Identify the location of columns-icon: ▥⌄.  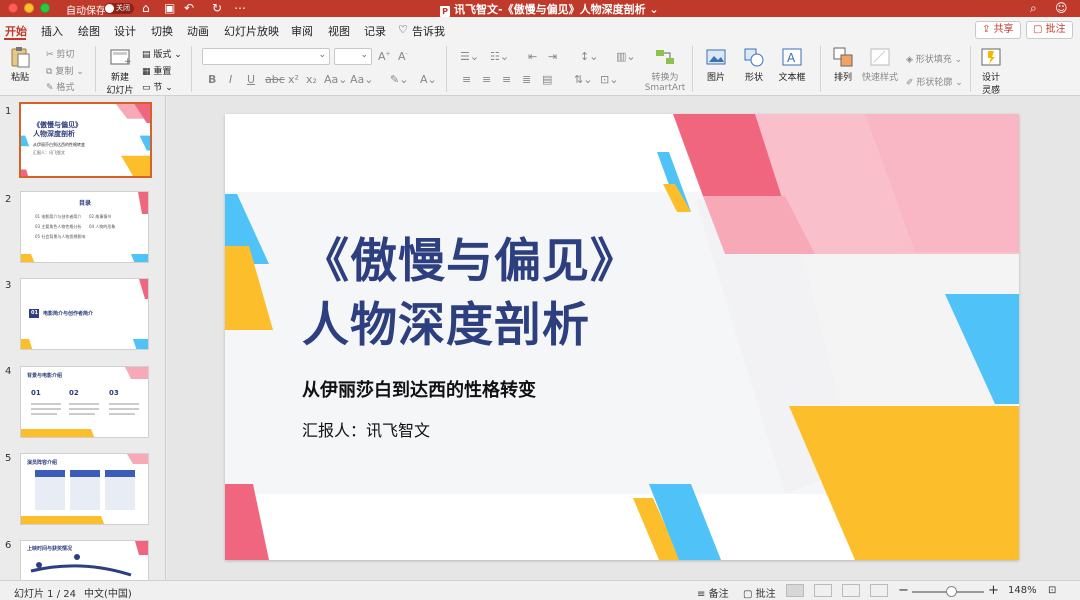
(626, 56).